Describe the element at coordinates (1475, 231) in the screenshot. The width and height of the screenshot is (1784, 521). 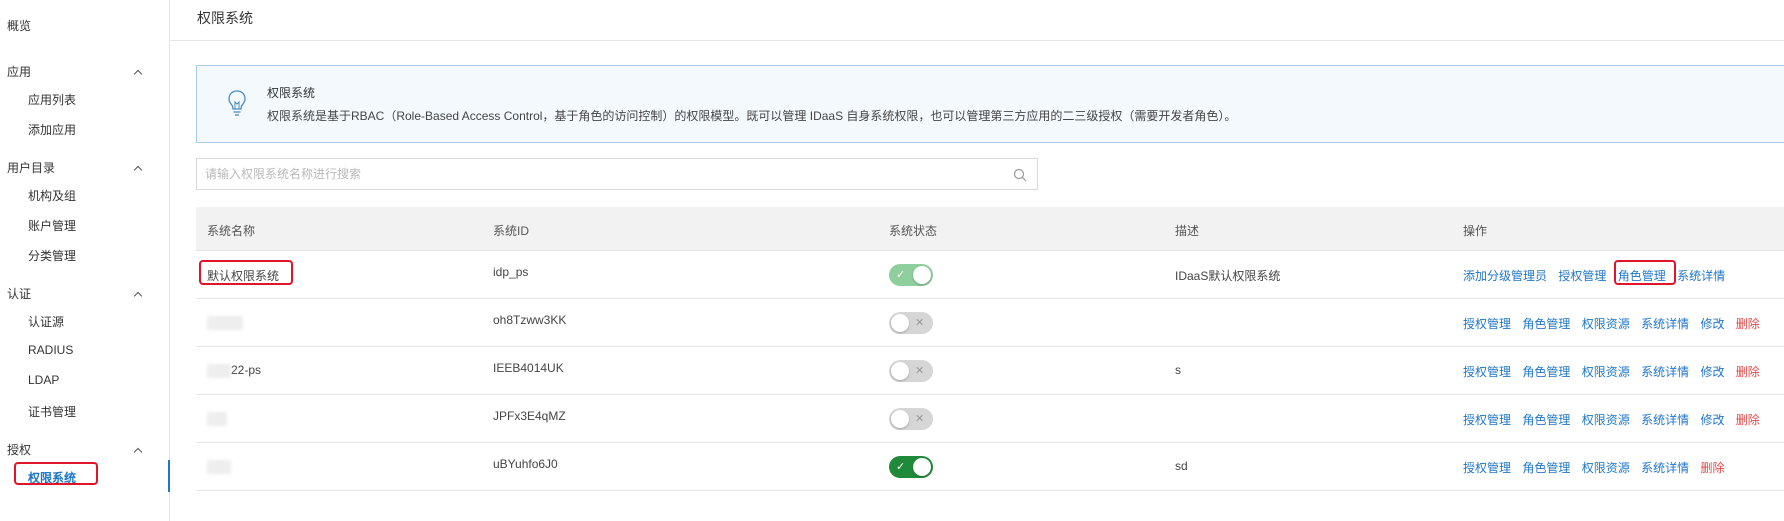
I see `column-header-actions: 操作` at that location.